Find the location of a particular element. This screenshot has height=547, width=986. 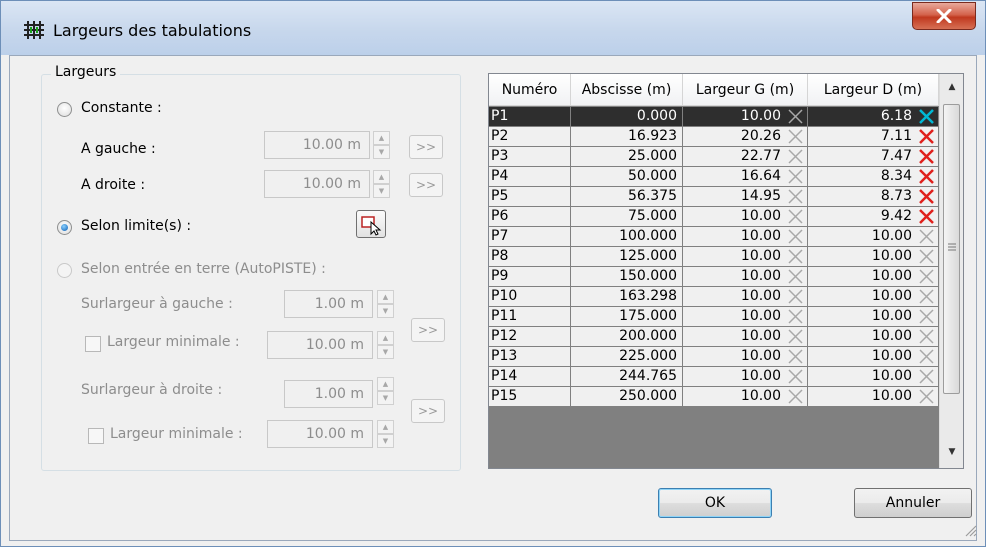

cell-largeur-g: 14.95 is located at coordinates (745, 197).